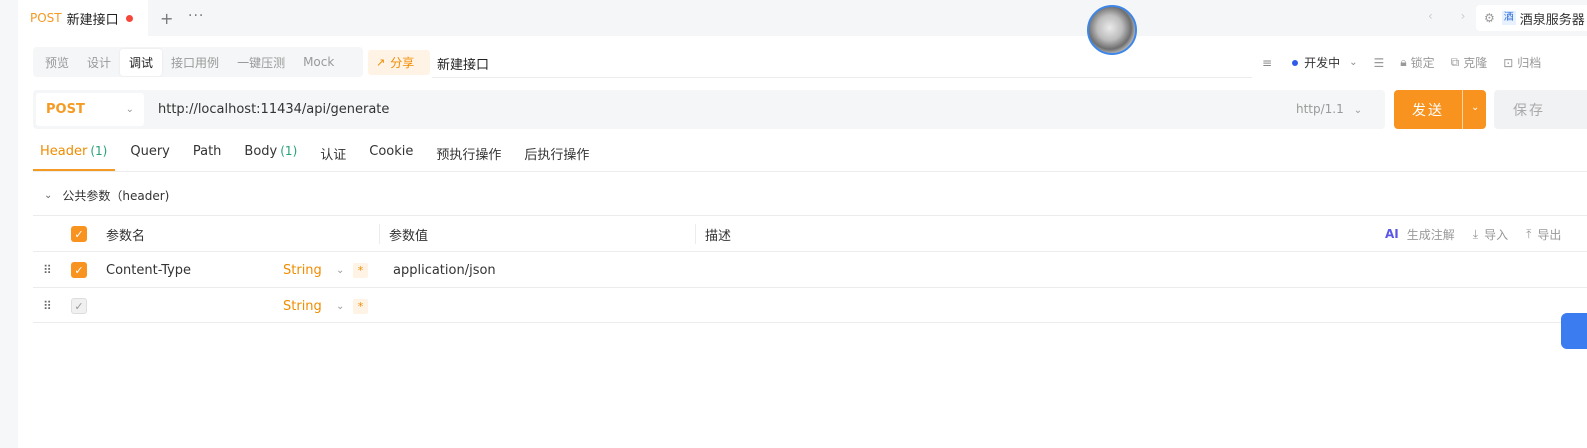  What do you see at coordinates (391, 156) in the screenshot?
I see `tab-cookie: Cookie` at bounding box center [391, 156].